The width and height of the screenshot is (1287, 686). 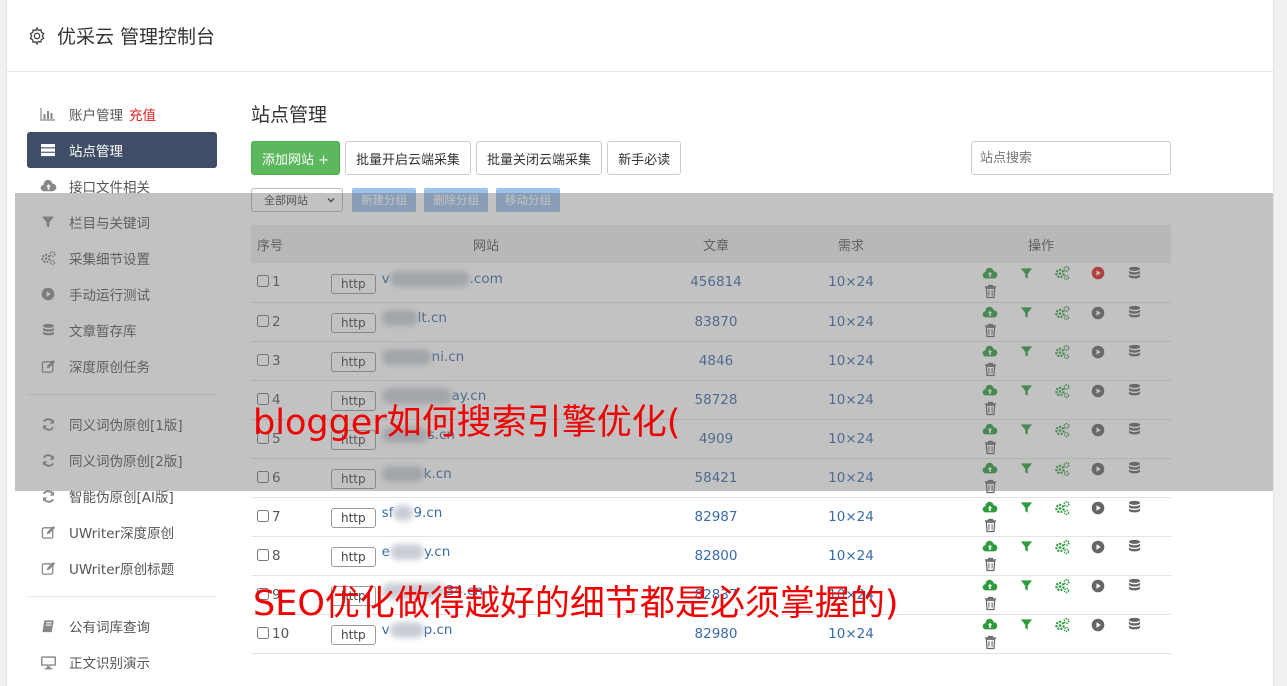 What do you see at coordinates (122, 186) in the screenshot?
I see `sidebar-item: 接口文件相关` at bounding box center [122, 186].